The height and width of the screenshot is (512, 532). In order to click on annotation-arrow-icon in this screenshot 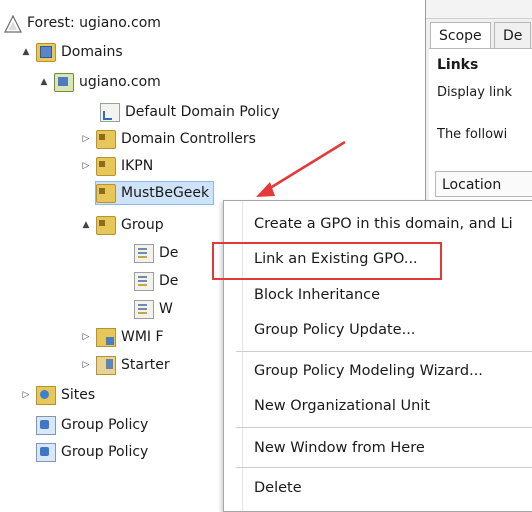, I will do `click(301, 168)`.